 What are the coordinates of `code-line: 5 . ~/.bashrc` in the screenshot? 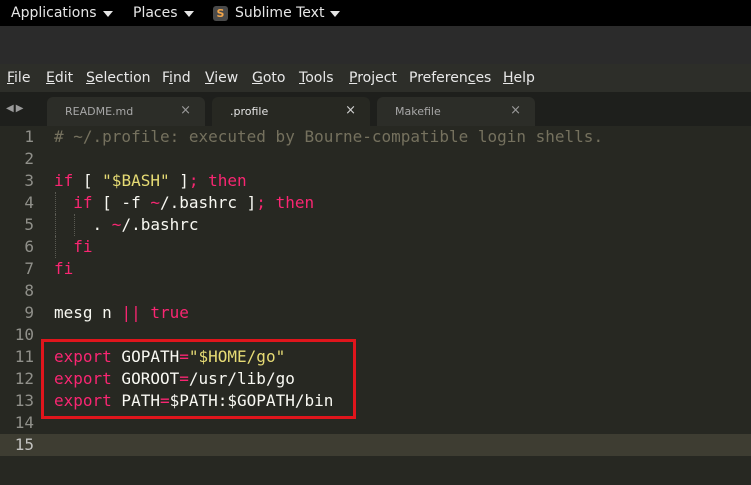 It's located at (375, 225).